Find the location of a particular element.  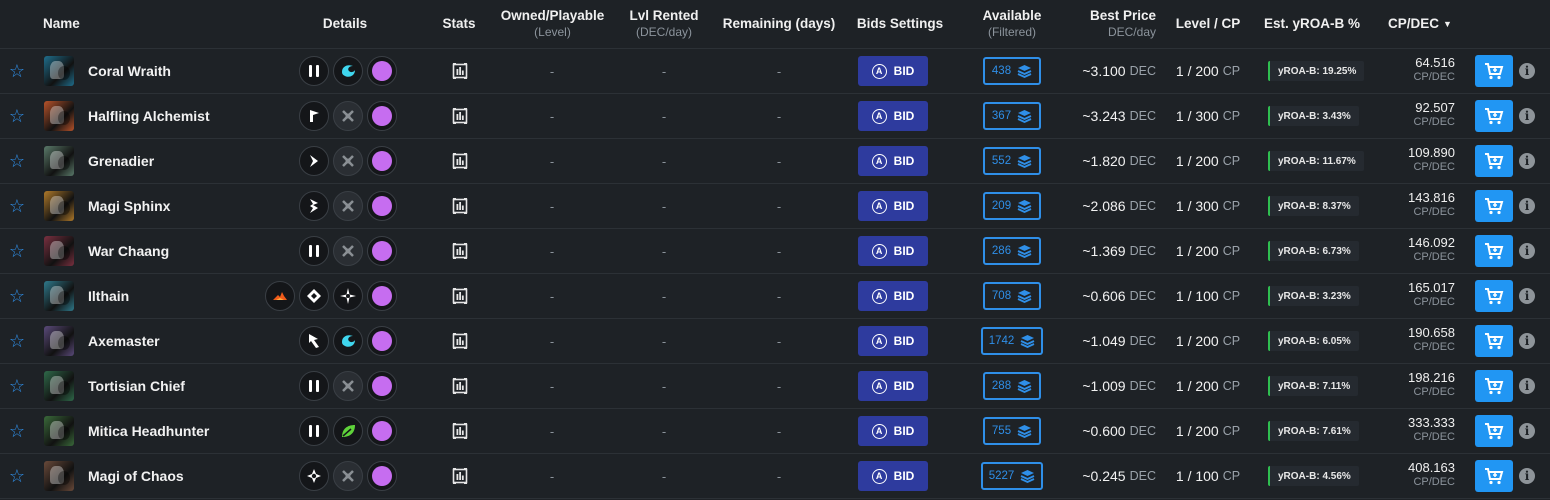

card-name: Axemaster is located at coordinates (124, 341).